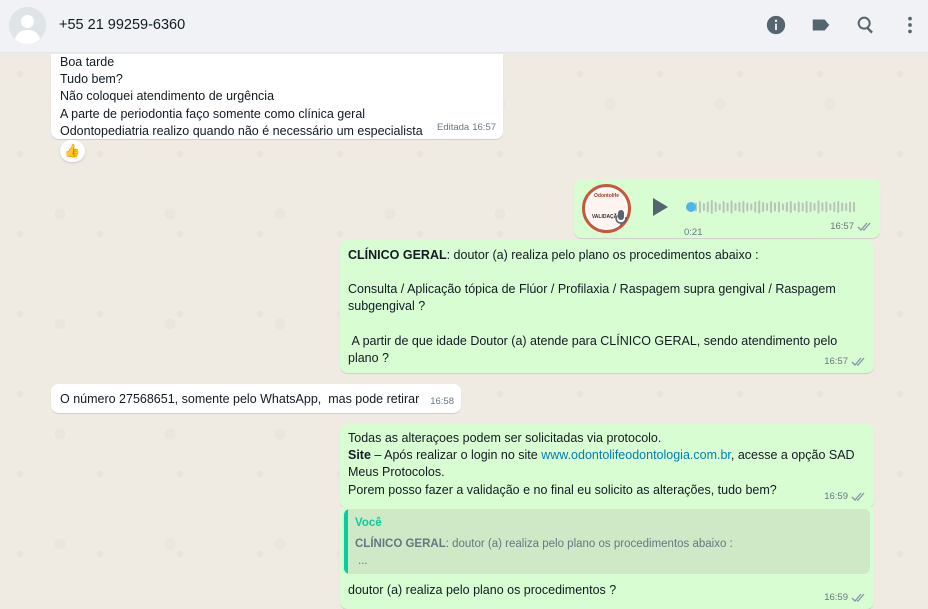 Image resolution: width=928 pixels, height=609 pixels. What do you see at coordinates (87, 62) in the screenshot?
I see `message-line: Boa tarde` at bounding box center [87, 62].